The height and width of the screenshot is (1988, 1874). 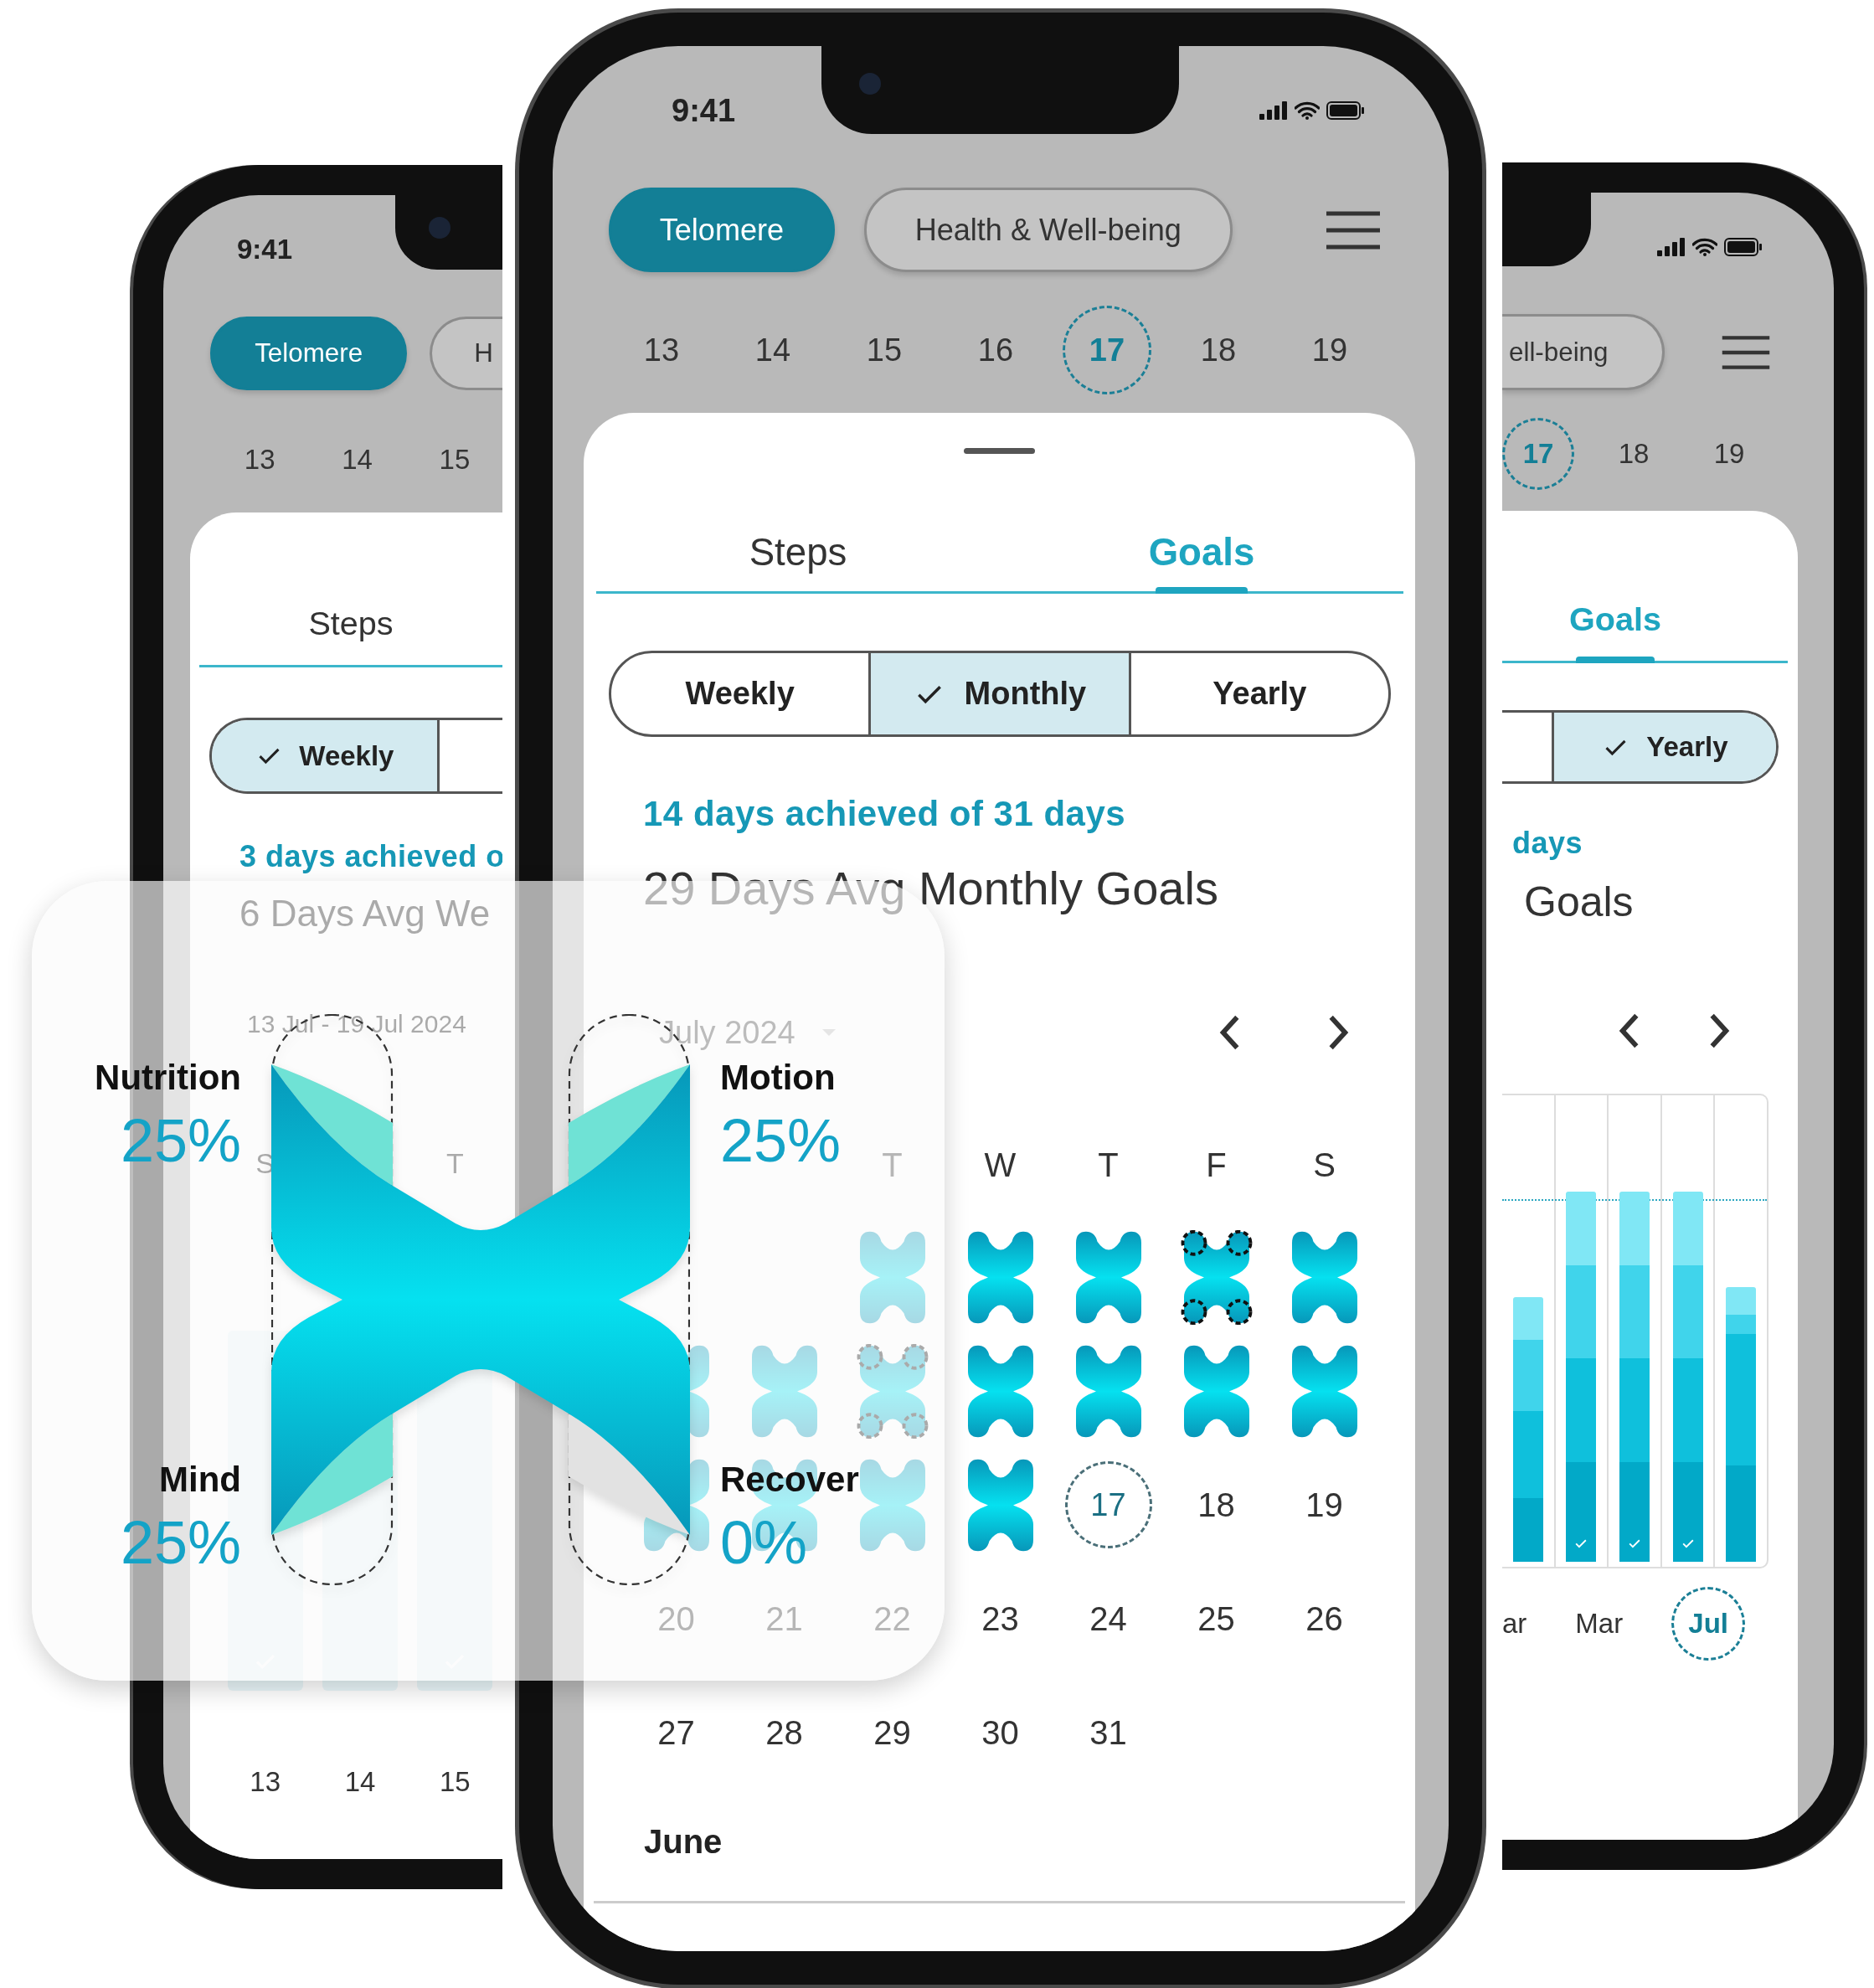 What do you see at coordinates (683, 1842) in the screenshot?
I see `month-heading: June` at bounding box center [683, 1842].